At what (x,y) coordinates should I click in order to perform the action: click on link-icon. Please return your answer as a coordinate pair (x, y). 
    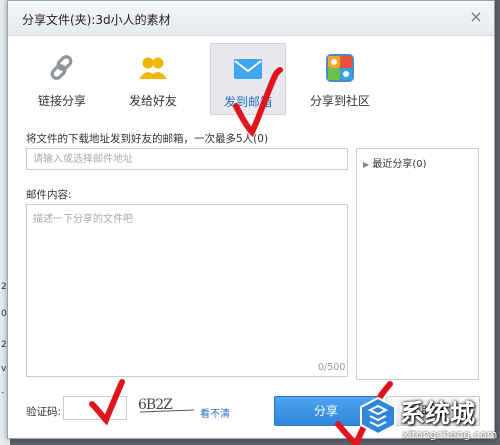
    Looking at the image, I should click on (61, 67).